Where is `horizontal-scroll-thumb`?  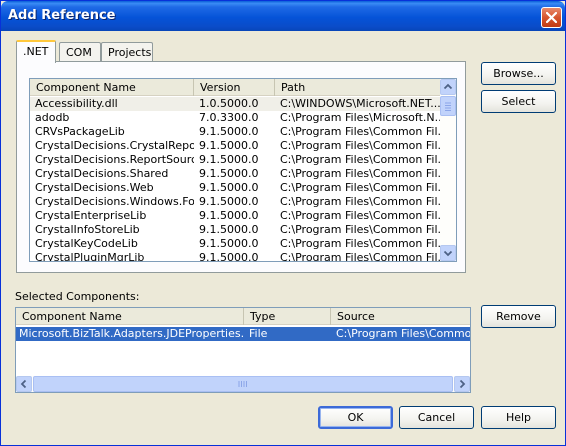 horizontal-scroll-thumb is located at coordinates (243, 384).